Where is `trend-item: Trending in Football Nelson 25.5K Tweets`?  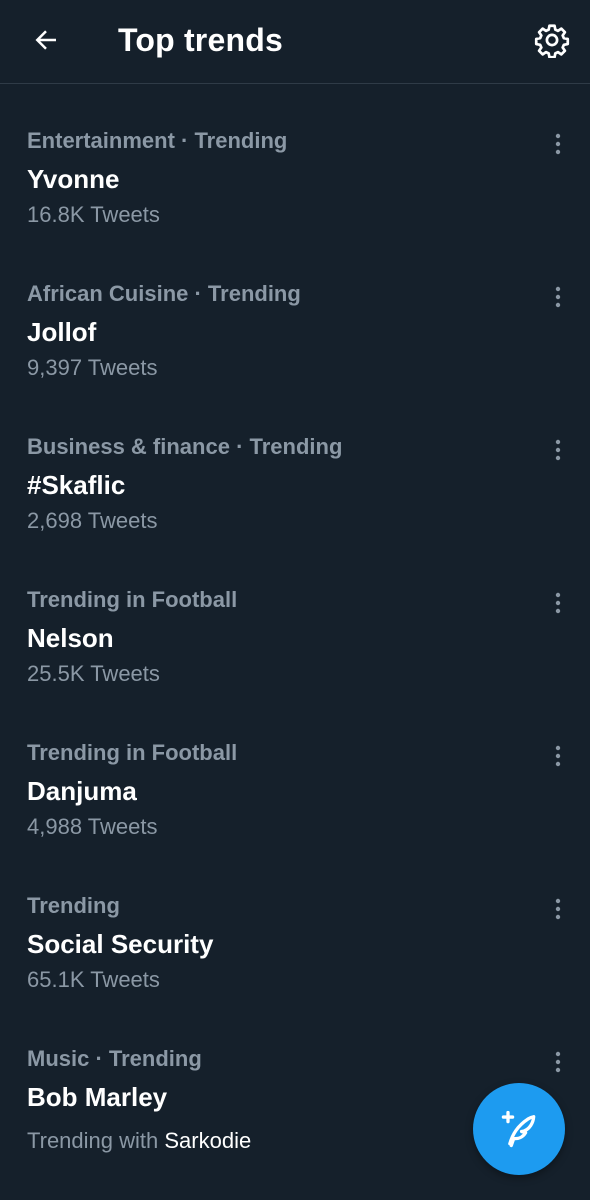
trend-item: Trending in Football Nelson 25.5K Tweets is located at coordinates (295, 619).